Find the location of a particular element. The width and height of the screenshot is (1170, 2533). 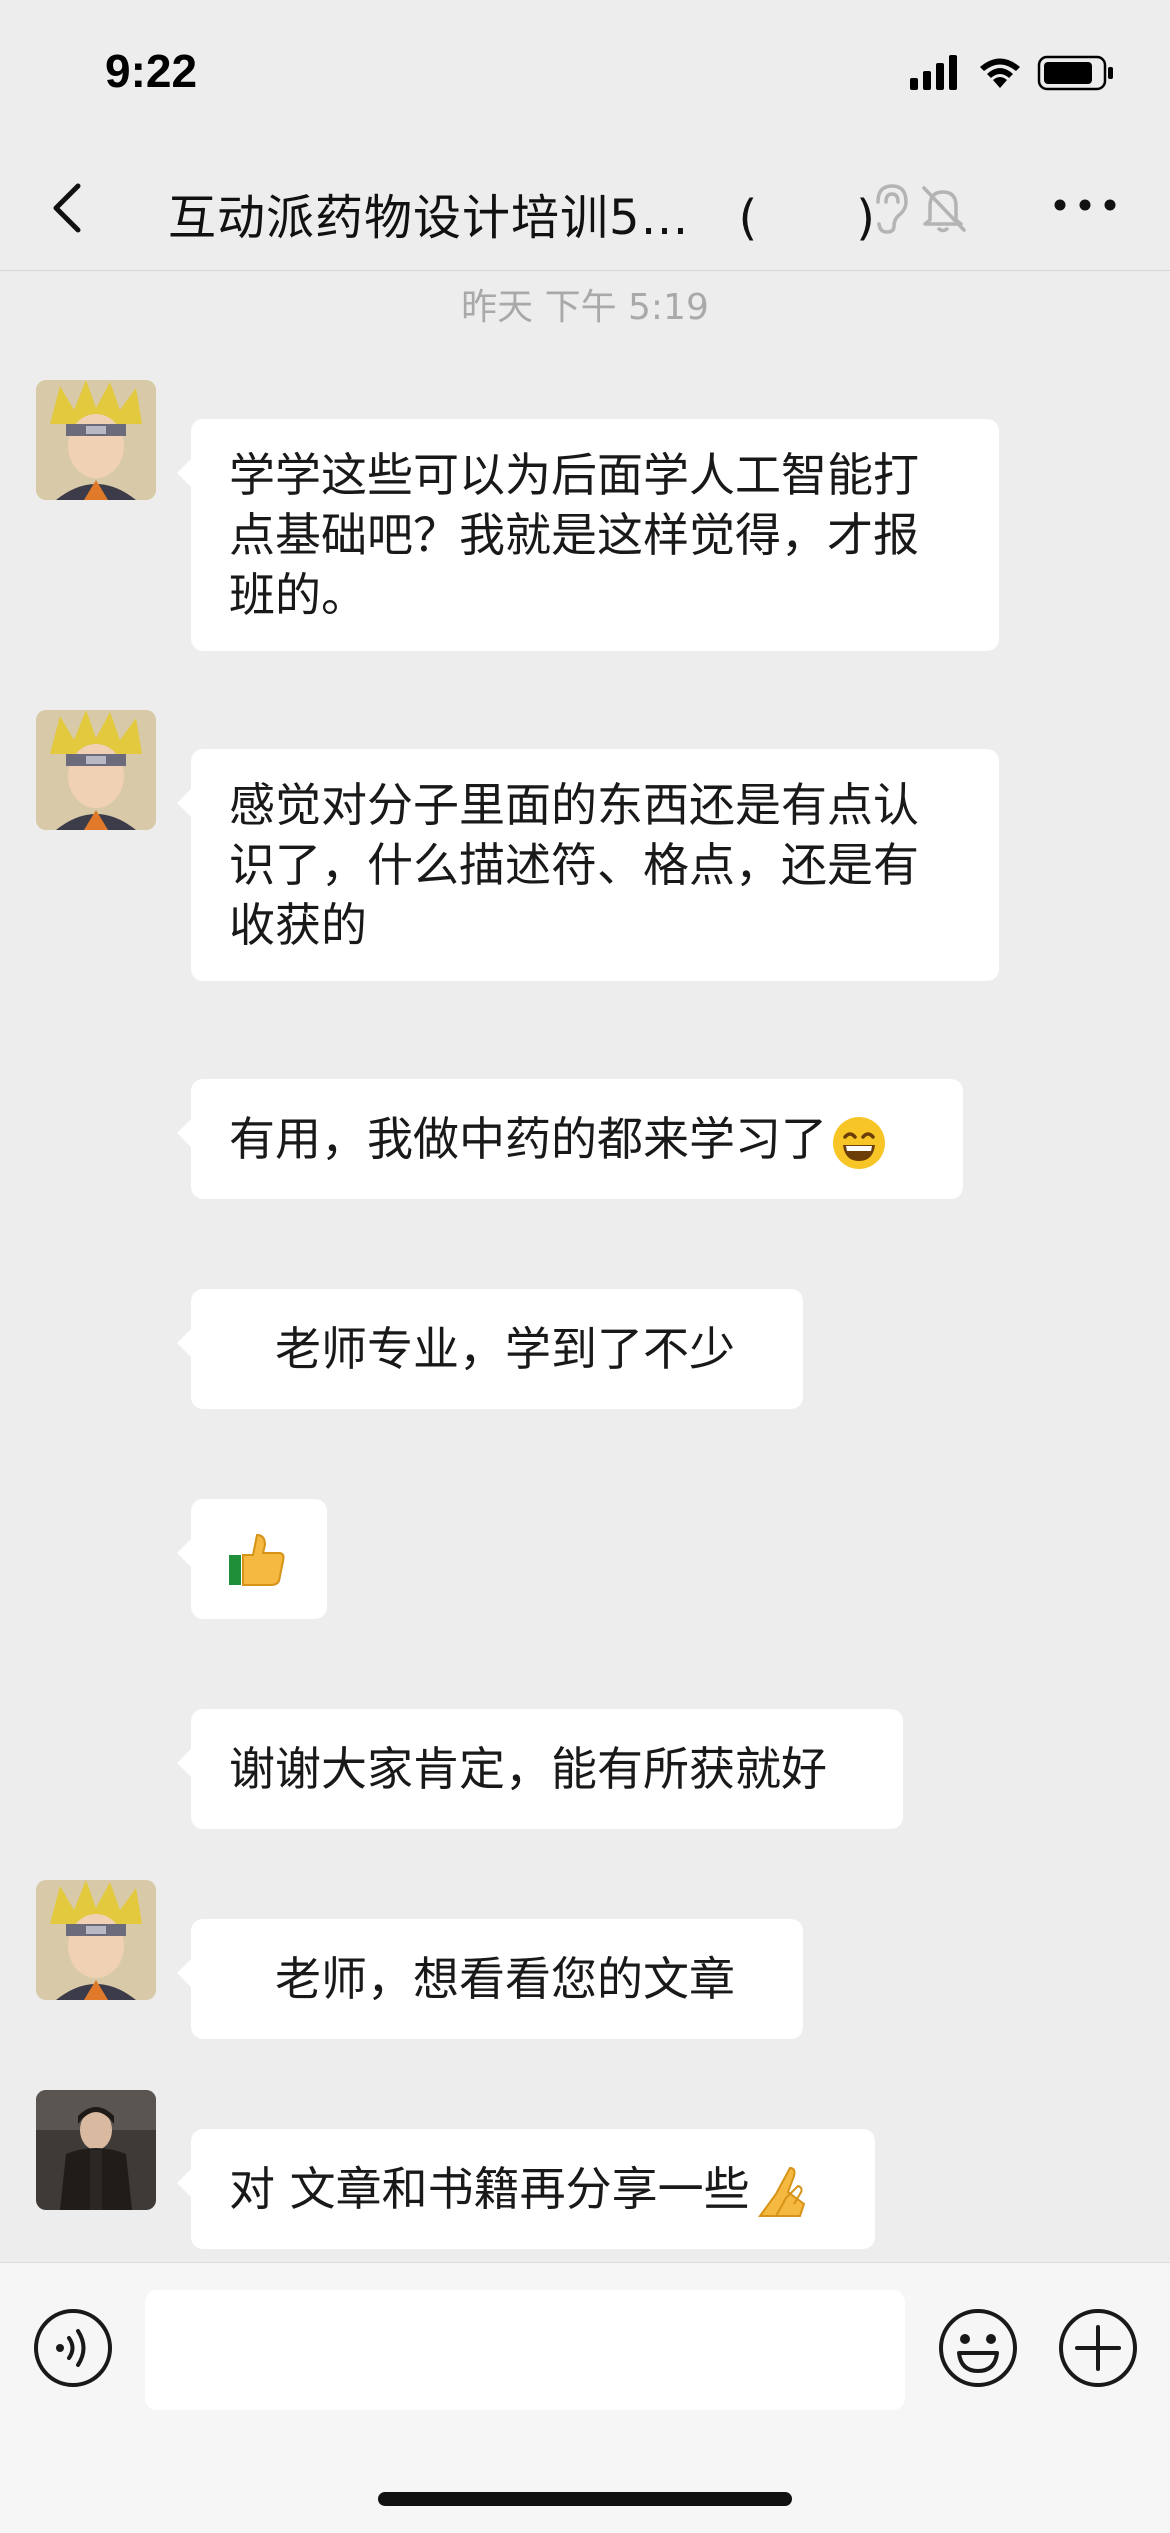

status-icons is located at coordinates (1011, 73).